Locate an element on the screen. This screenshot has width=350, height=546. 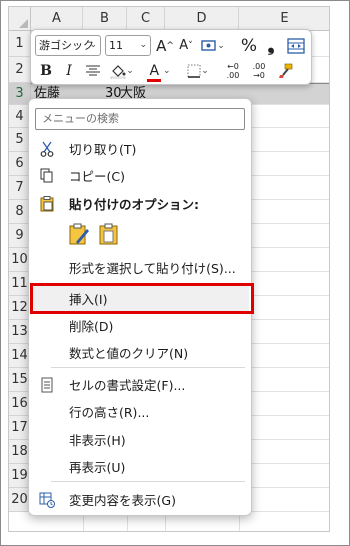
font-name-select: 游ゴシック ⌄ is located at coordinates (68, 45).